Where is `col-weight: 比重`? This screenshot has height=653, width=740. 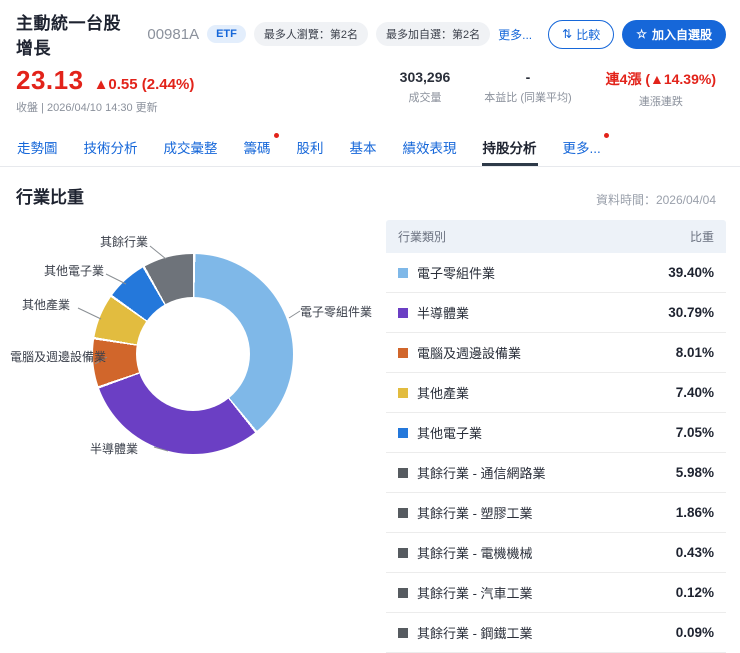 col-weight: 比重 is located at coordinates (701, 237).